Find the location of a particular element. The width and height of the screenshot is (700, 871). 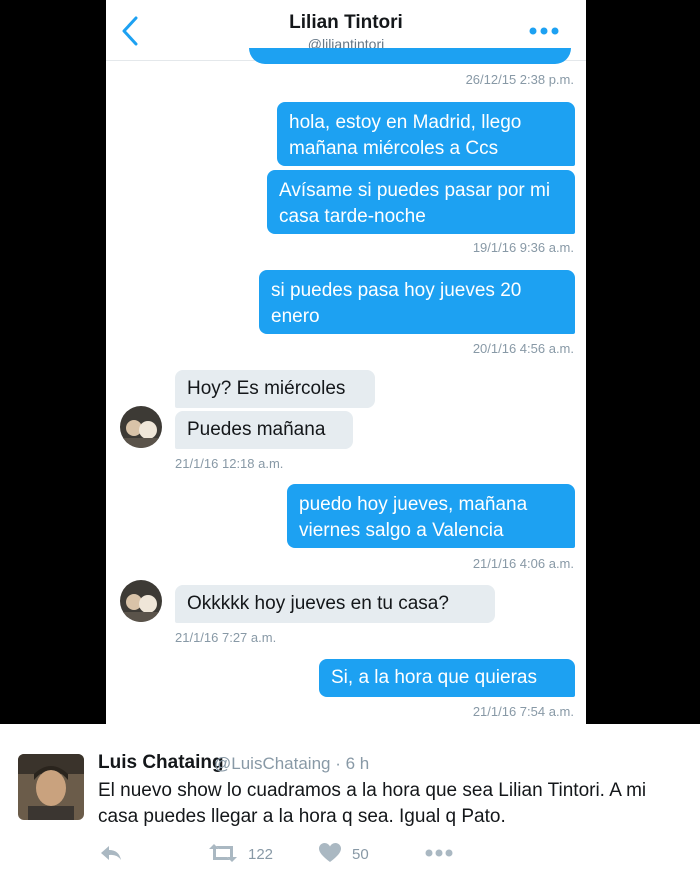

incoming-message: Okkkkk hoy jueves en tu casa? is located at coordinates (335, 604).